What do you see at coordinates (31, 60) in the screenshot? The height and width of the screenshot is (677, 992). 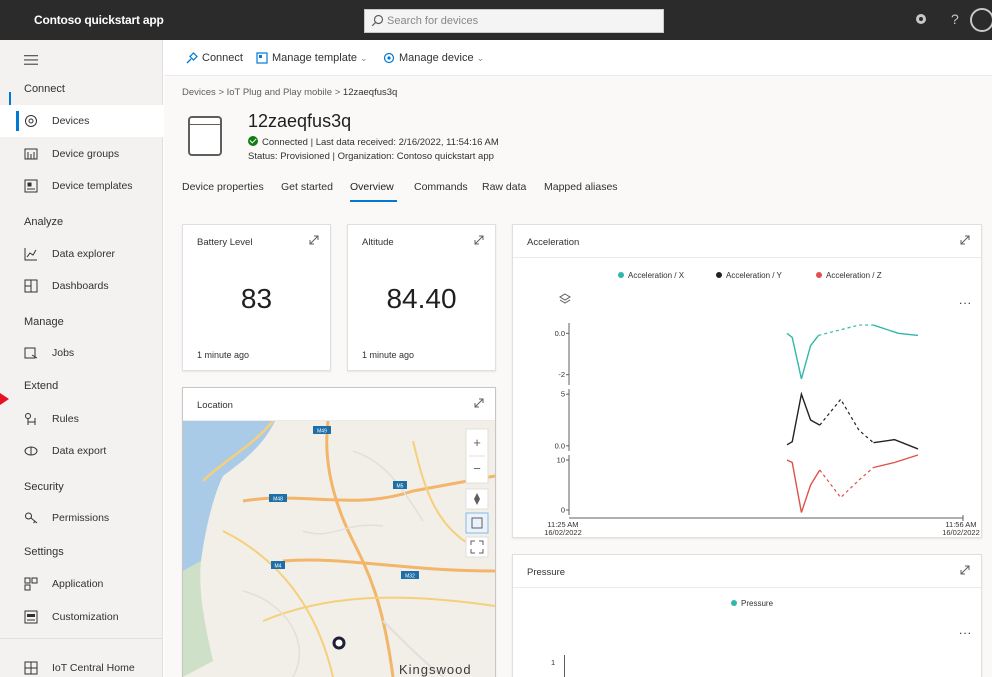 I see `hamburger-menu-icon` at bounding box center [31, 60].